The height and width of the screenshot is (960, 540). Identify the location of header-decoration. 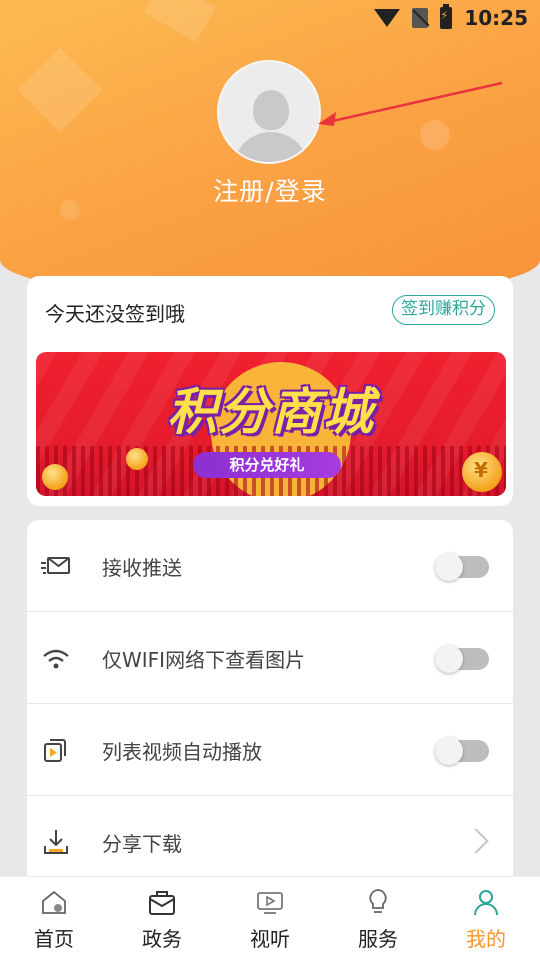
(60, 90).